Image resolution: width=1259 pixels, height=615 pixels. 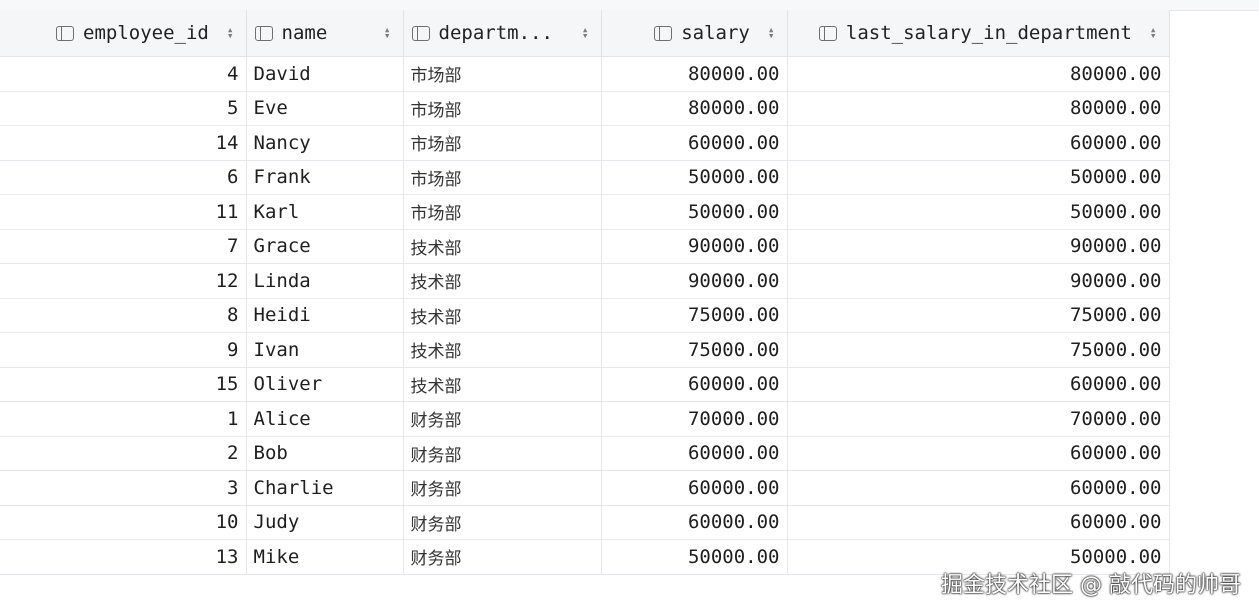 What do you see at coordinates (123, 453) in the screenshot?
I see `cell-employee-id: 2` at bounding box center [123, 453].